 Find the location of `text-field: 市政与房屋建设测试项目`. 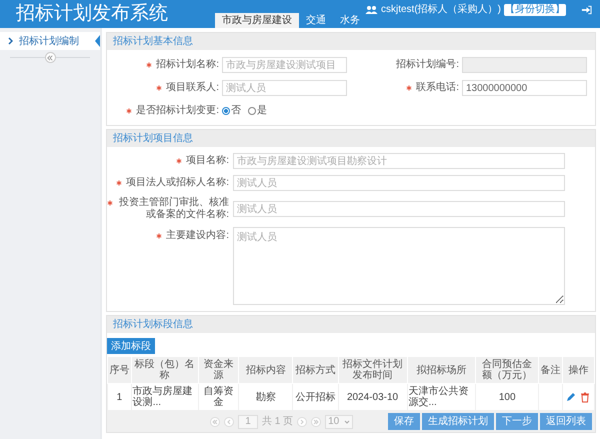

text-field: 市政与房屋建设测试项目 is located at coordinates (284, 65).